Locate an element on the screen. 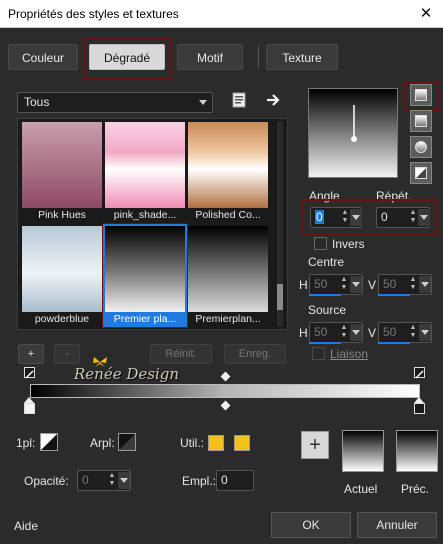  gradient-item-label: powderblue is located at coordinates (62, 319).